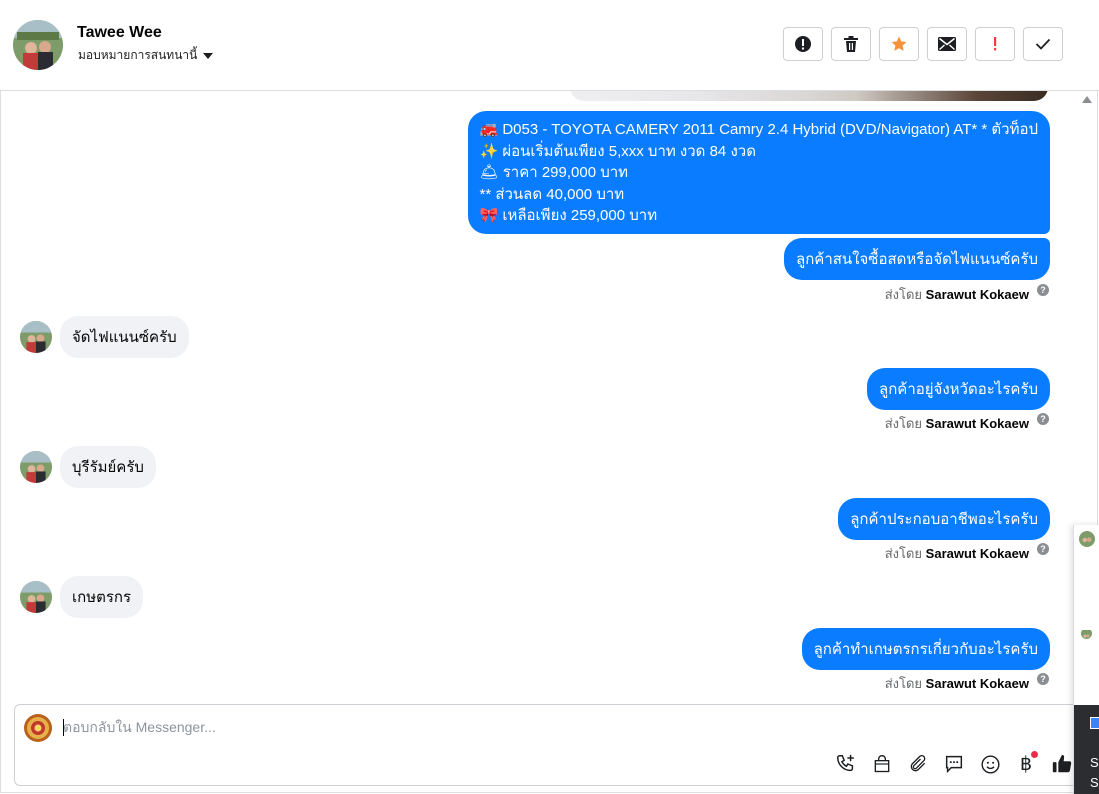 Image resolution: width=1099 pixels, height=794 pixels. What do you see at coordinates (1034, 754) in the screenshot?
I see `notification-dot` at bounding box center [1034, 754].